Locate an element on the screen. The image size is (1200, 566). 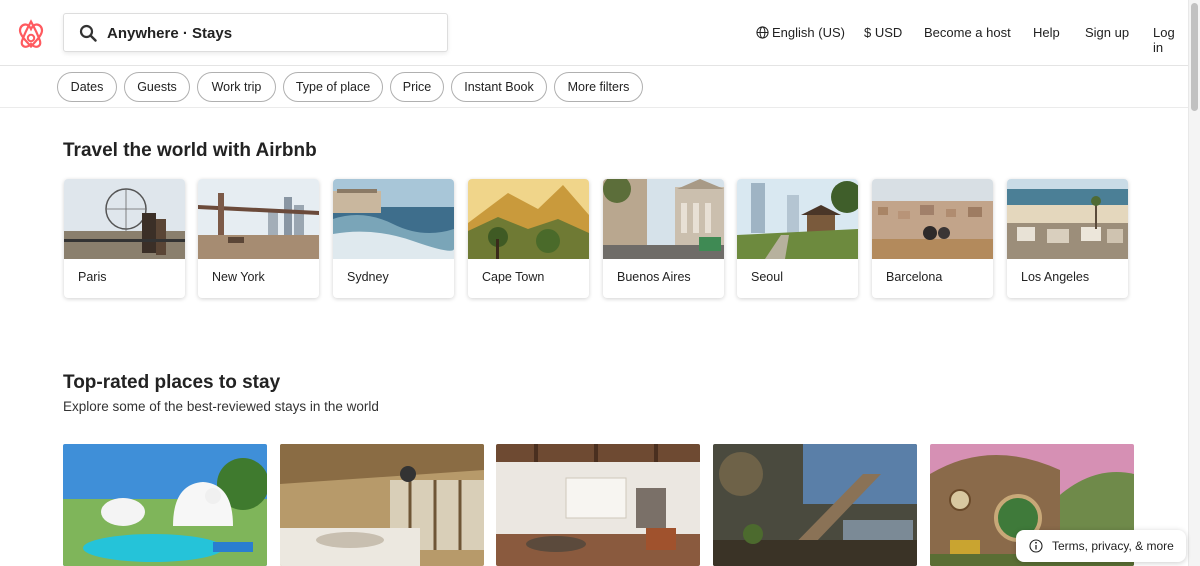
filter-more-filters-button: More filters is located at coordinates (598, 87).